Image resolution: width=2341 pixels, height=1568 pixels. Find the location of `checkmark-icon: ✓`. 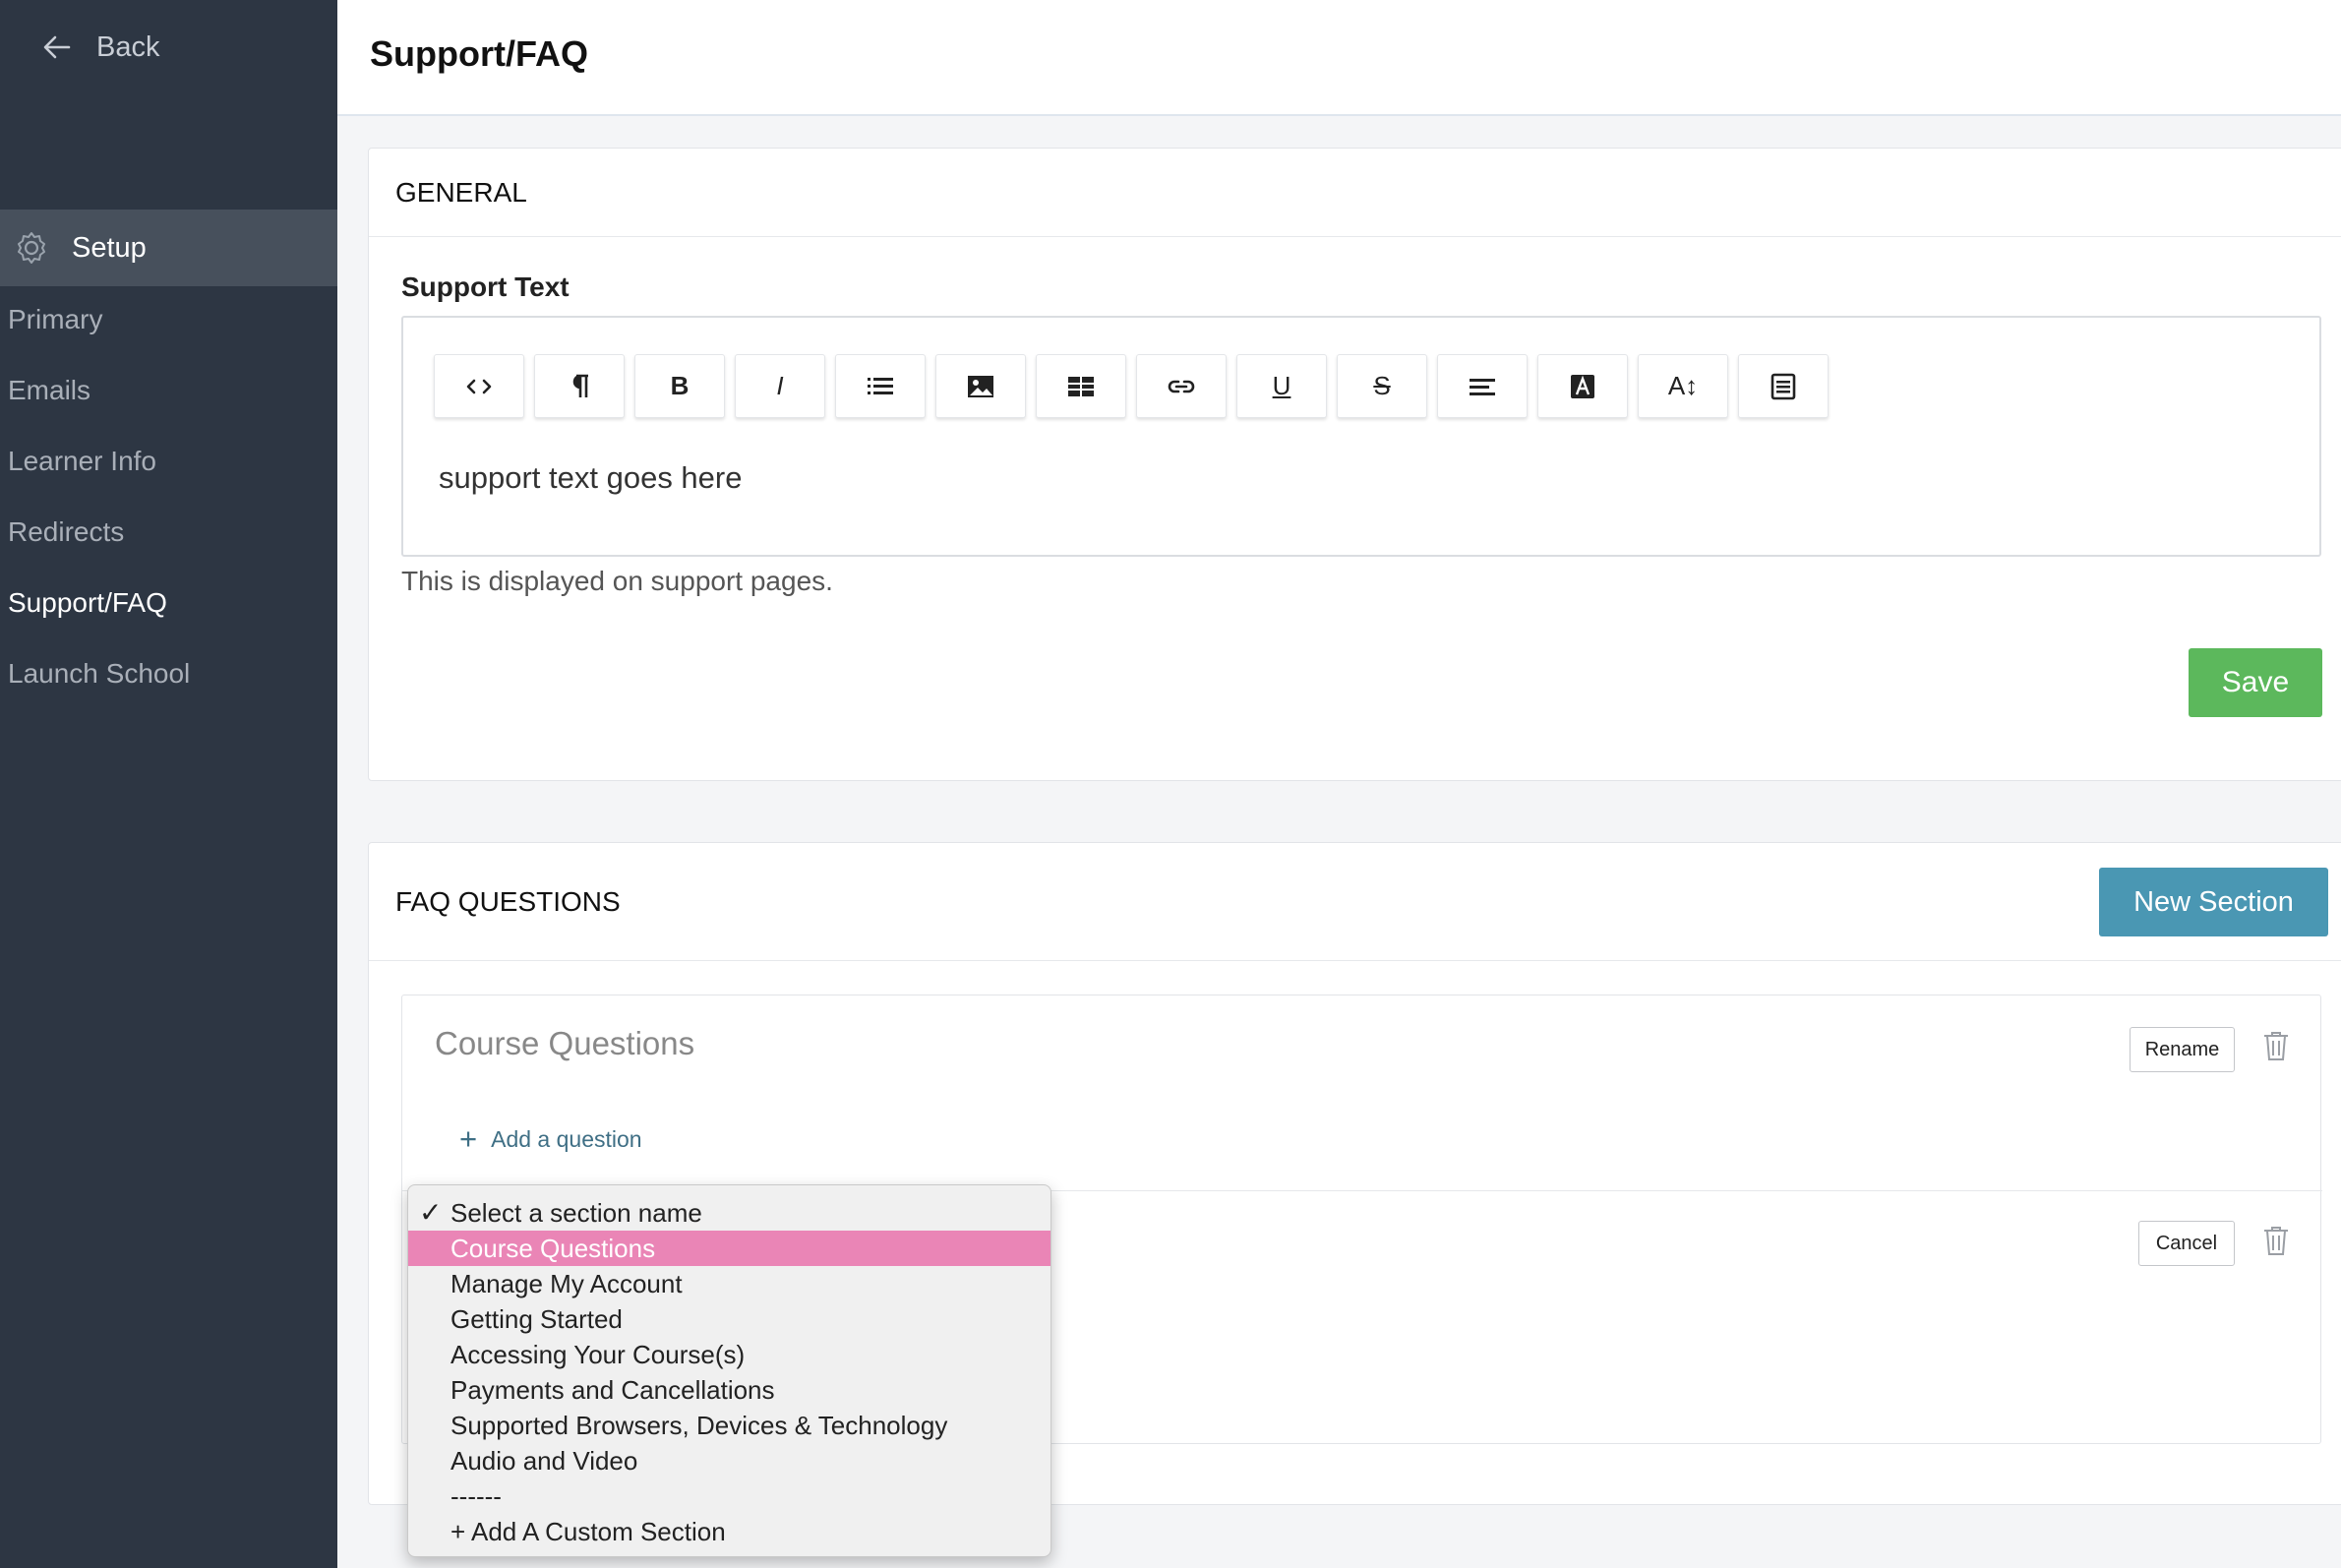

checkmark-icon: ✓ is located at coordinates (431, 1212).